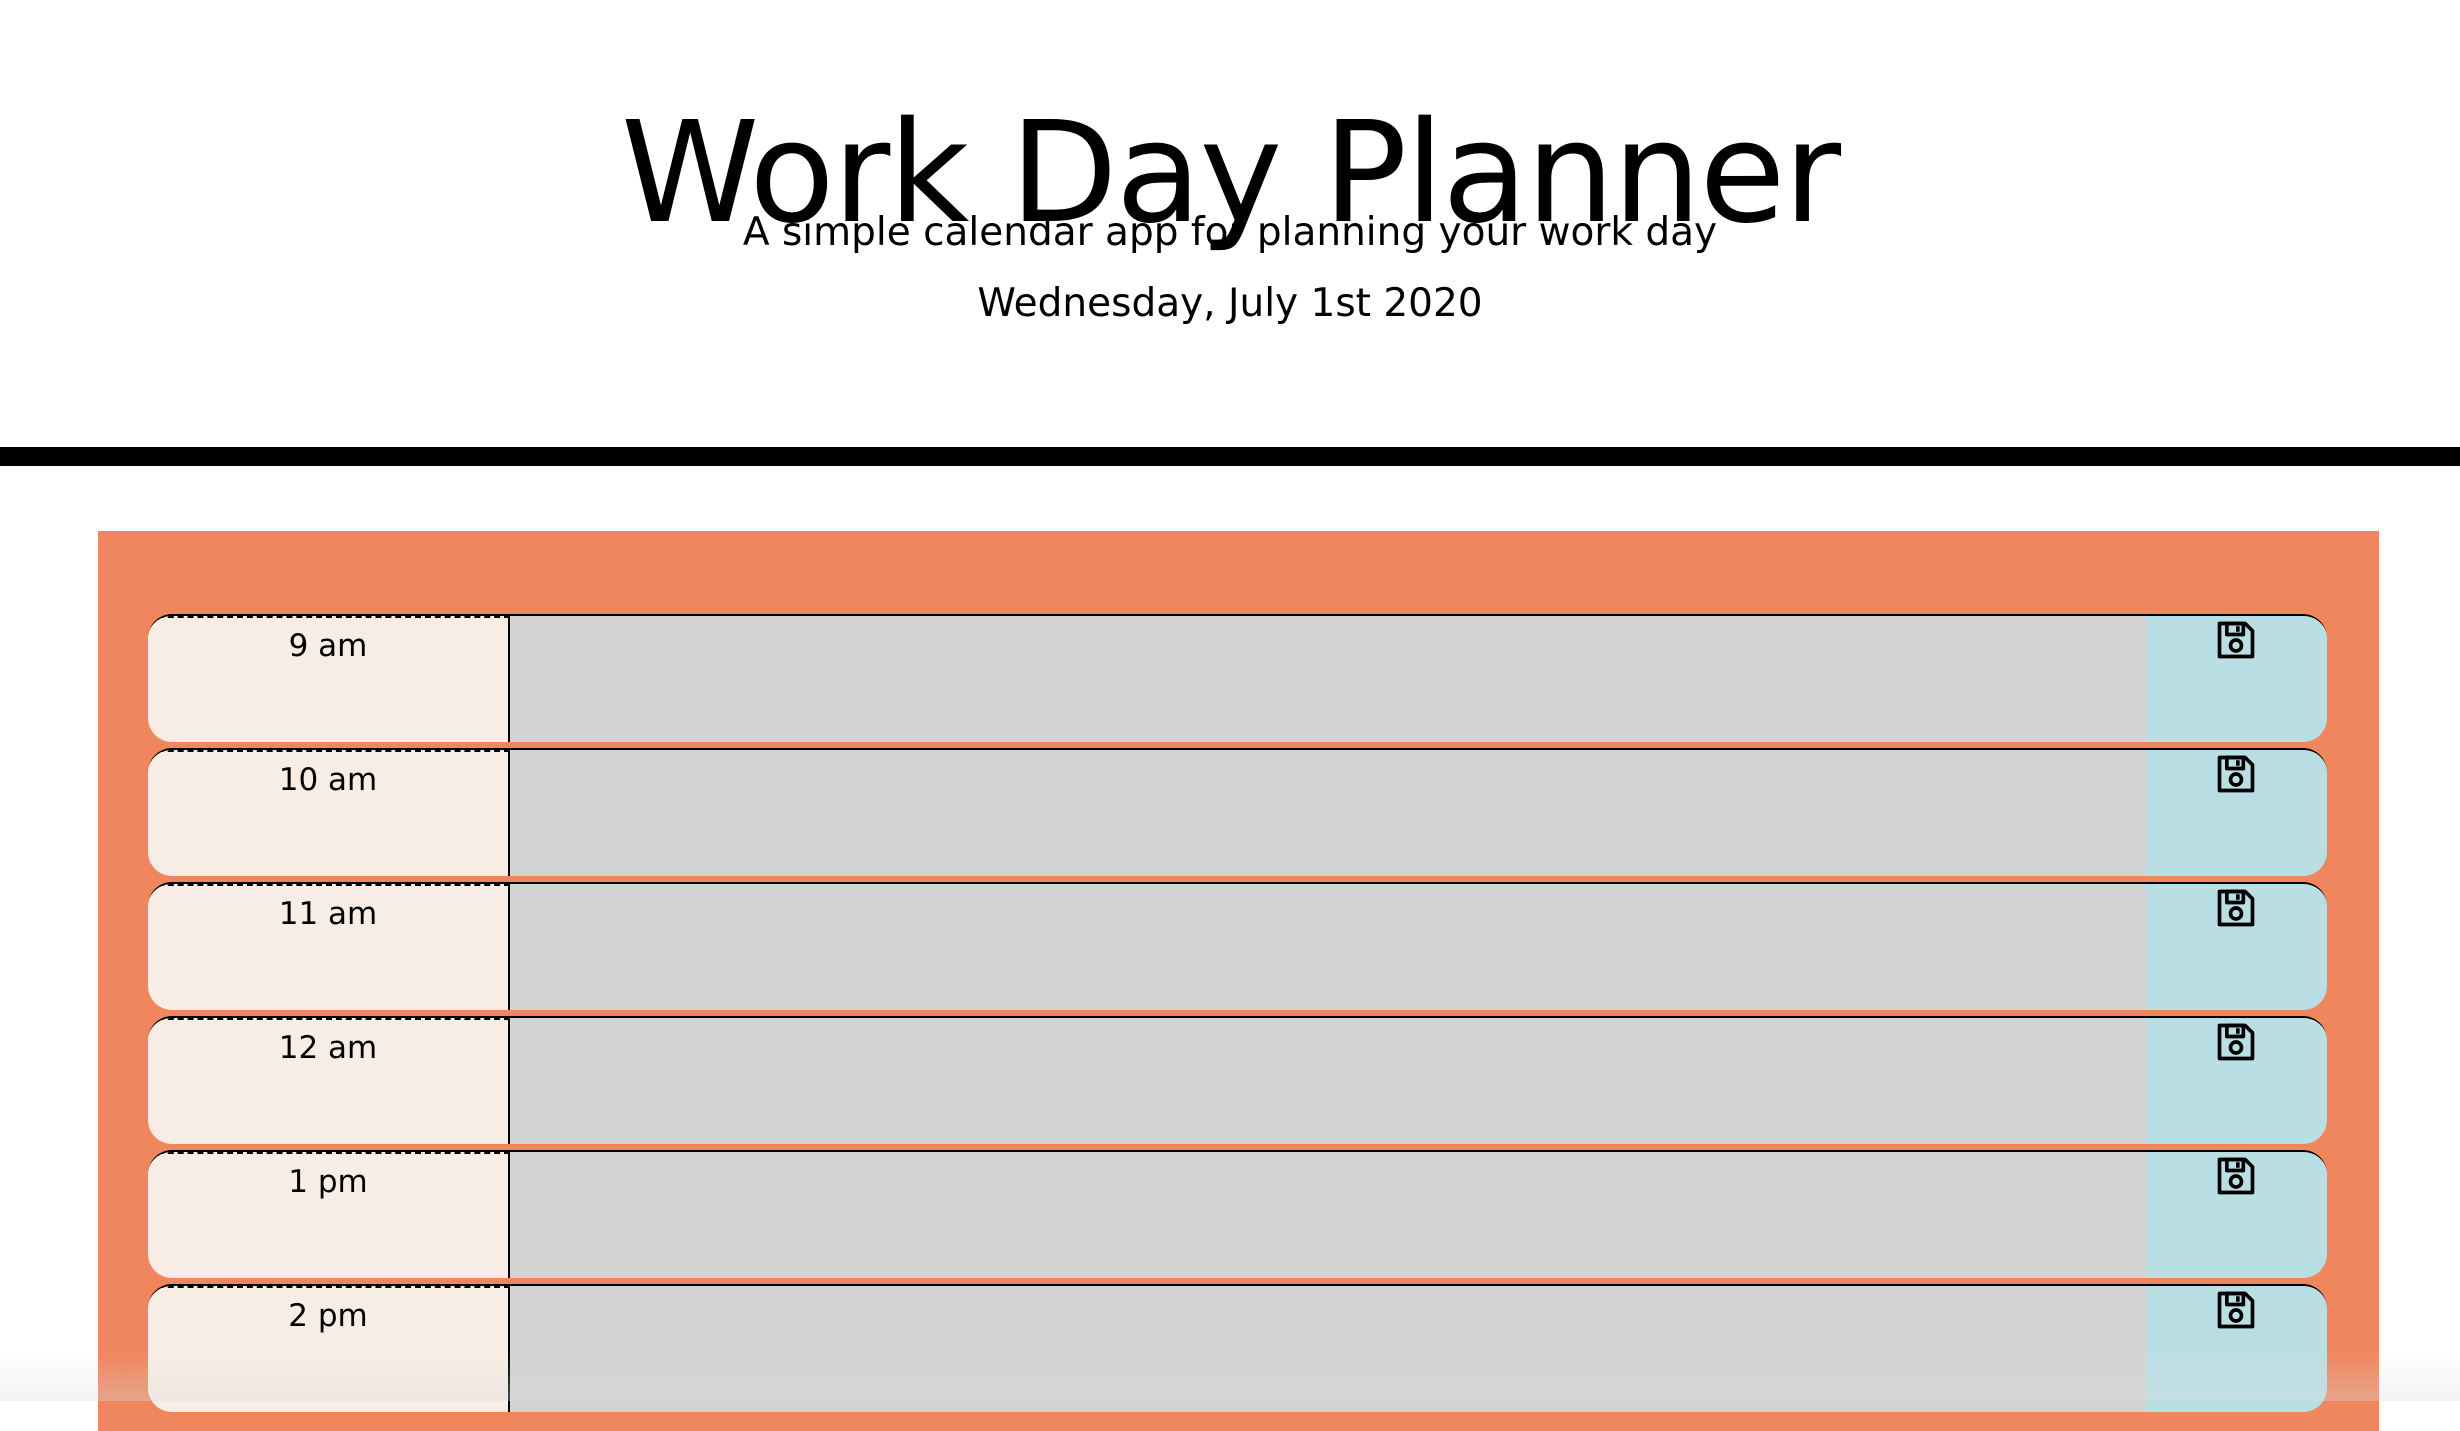 Image resolution: width=2460 pixels, height=1431 pixels. Describe the element at coordinates (329, 679) in the screenshot. I see `hour-label: 9 am` at that location.